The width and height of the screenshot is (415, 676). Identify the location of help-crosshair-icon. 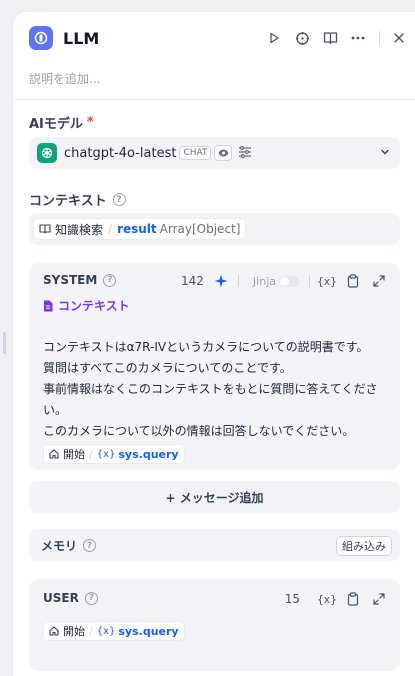
(302, 38).